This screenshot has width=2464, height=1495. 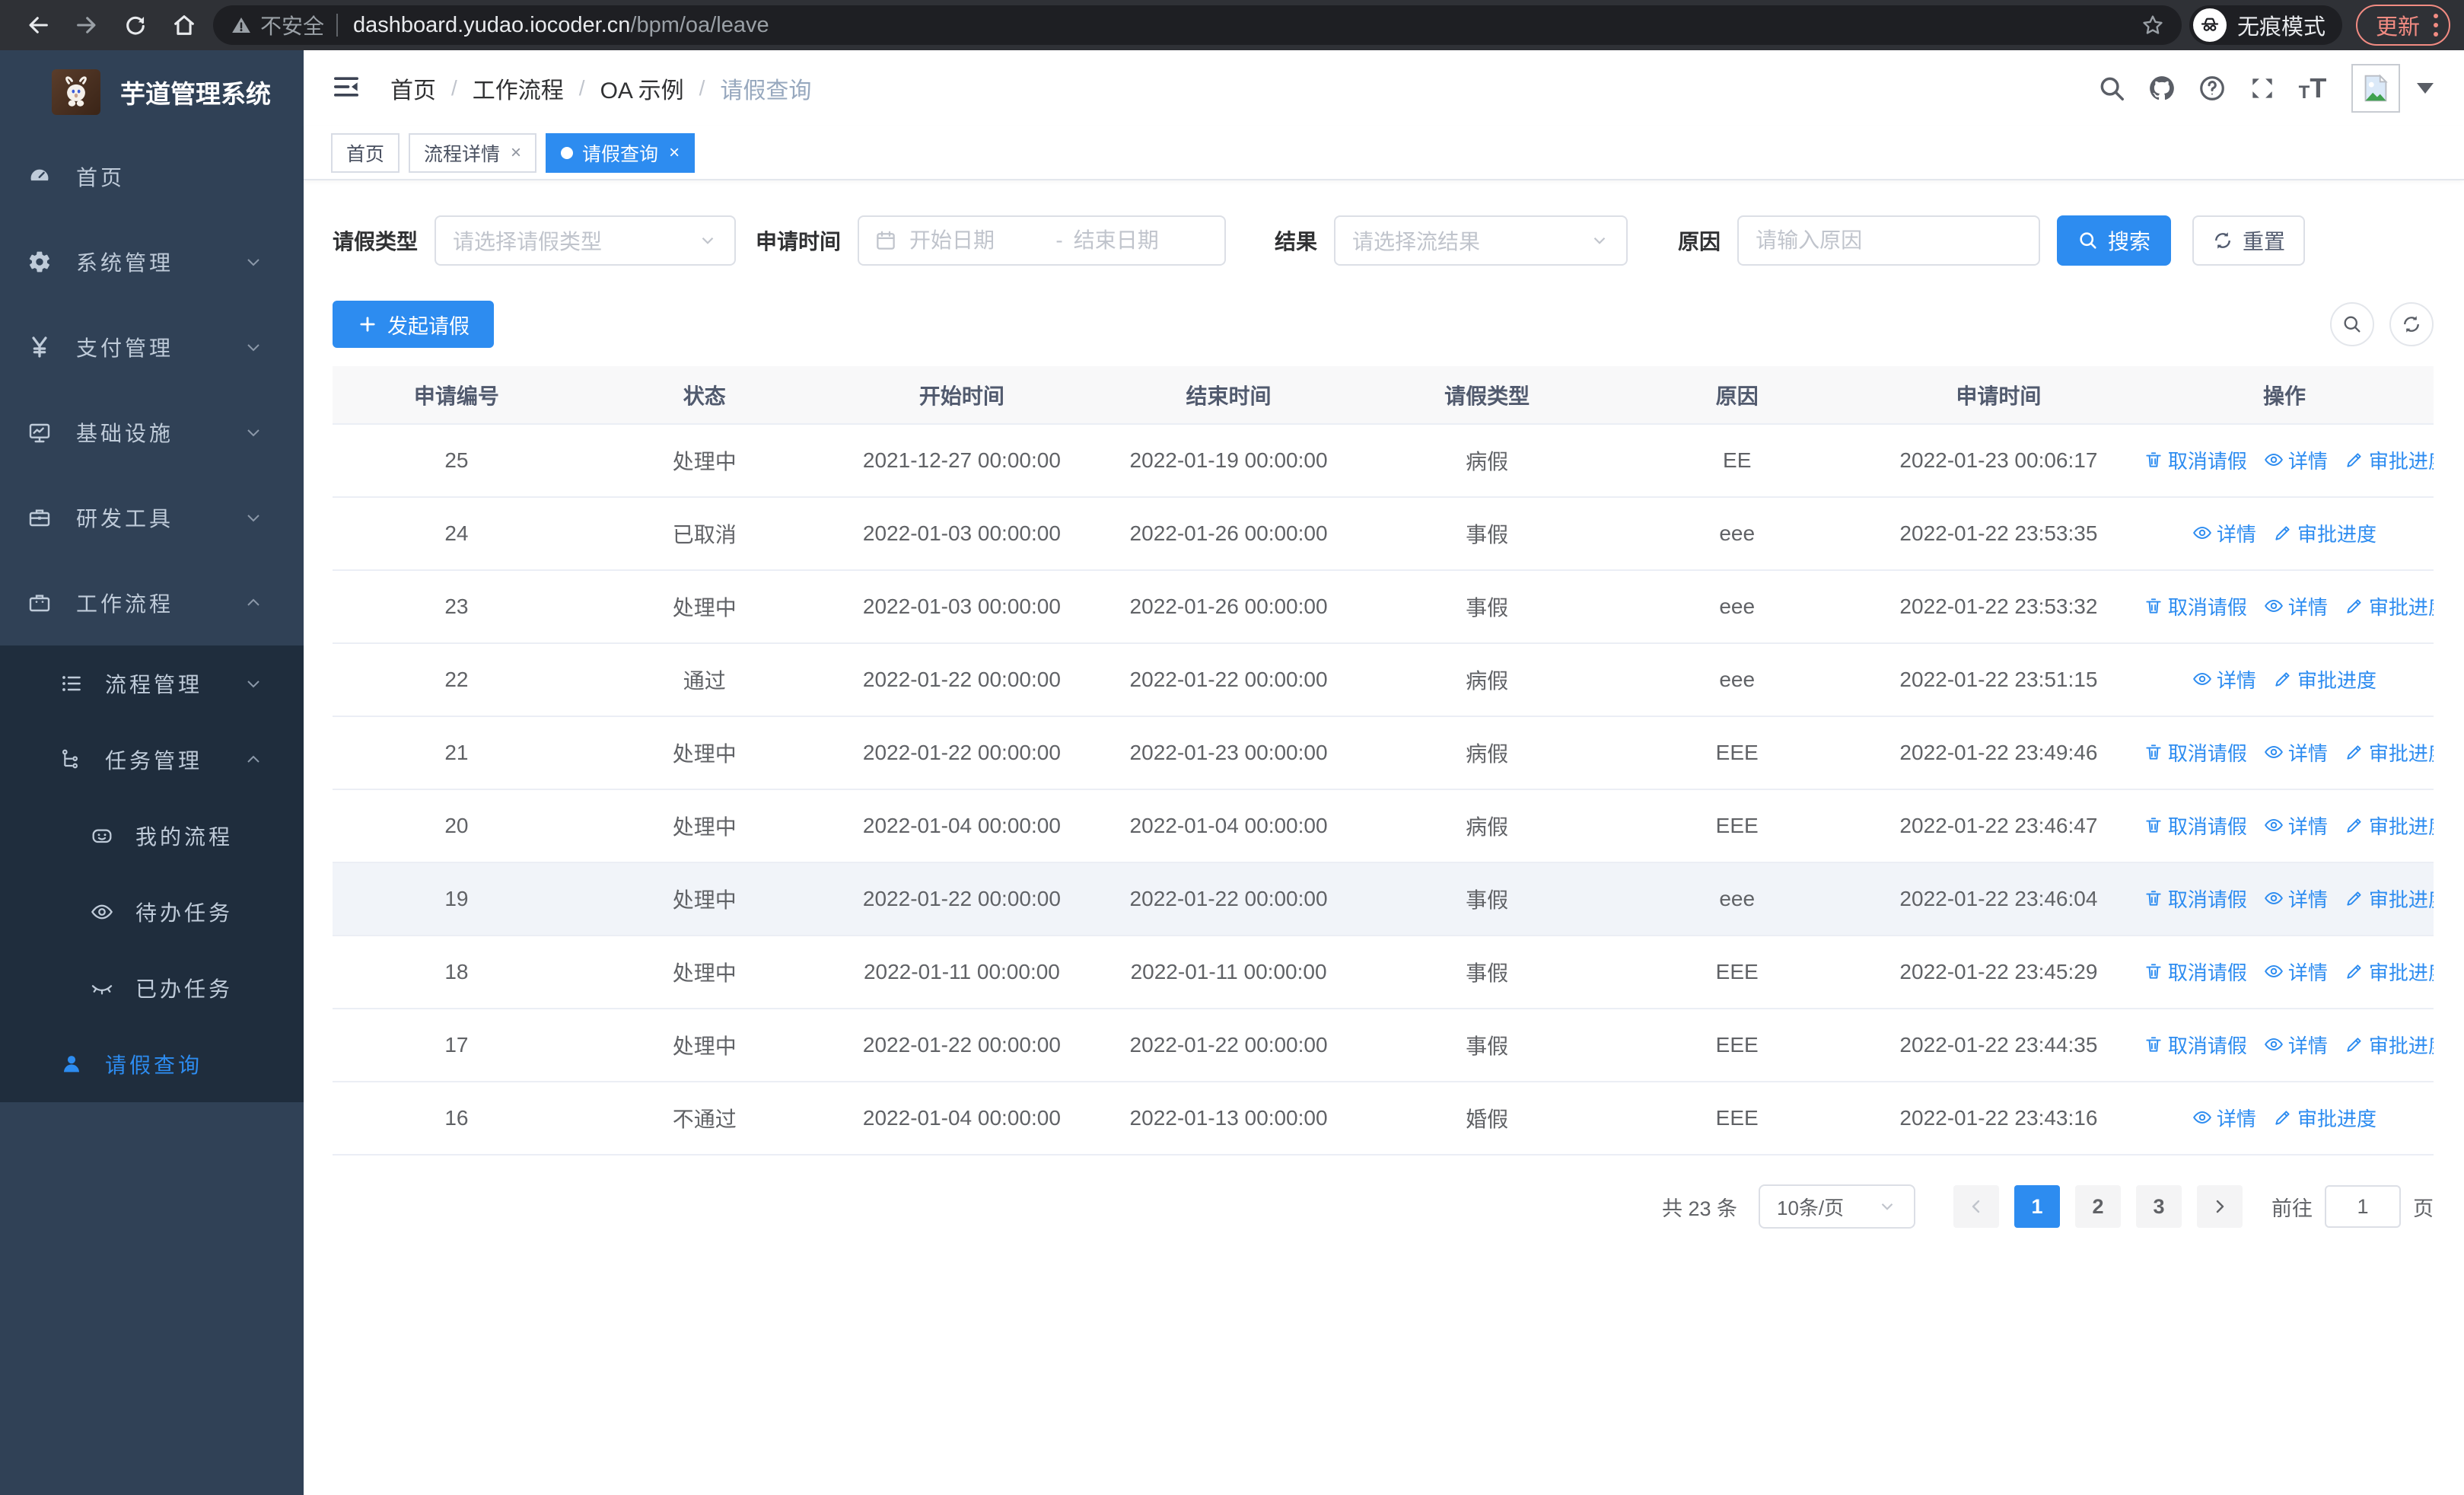 What do you see at coordinates (152, 433) in the screenshot?
I see `sidebar-item-infra: 基础设施` at bounding box center [152, 433].